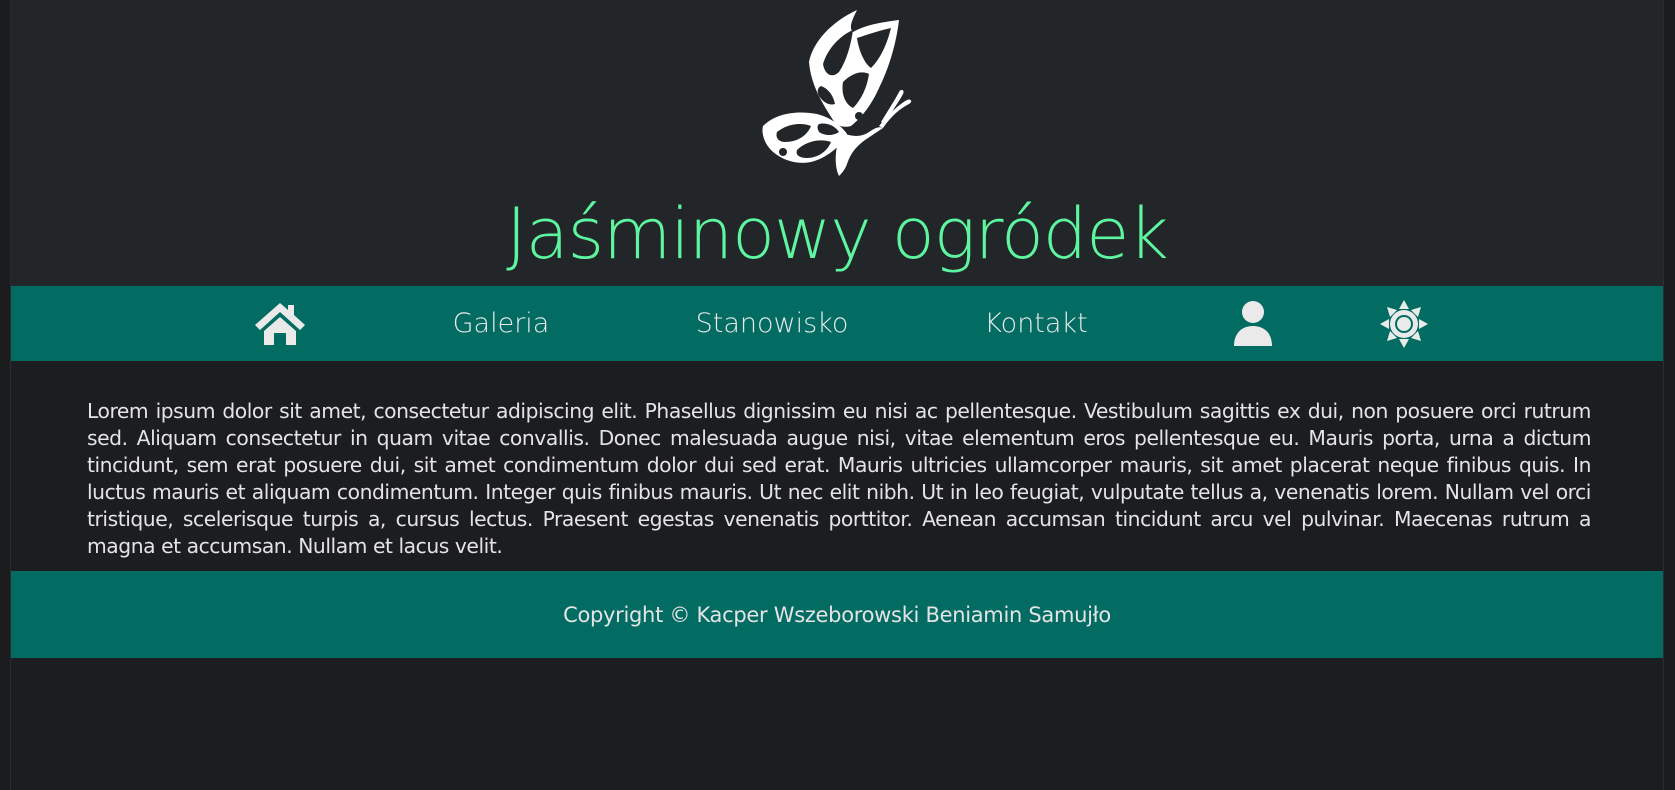 The width and height of the screenshot is (1675, 790). I want to click on home-icon, so click(280, 324).